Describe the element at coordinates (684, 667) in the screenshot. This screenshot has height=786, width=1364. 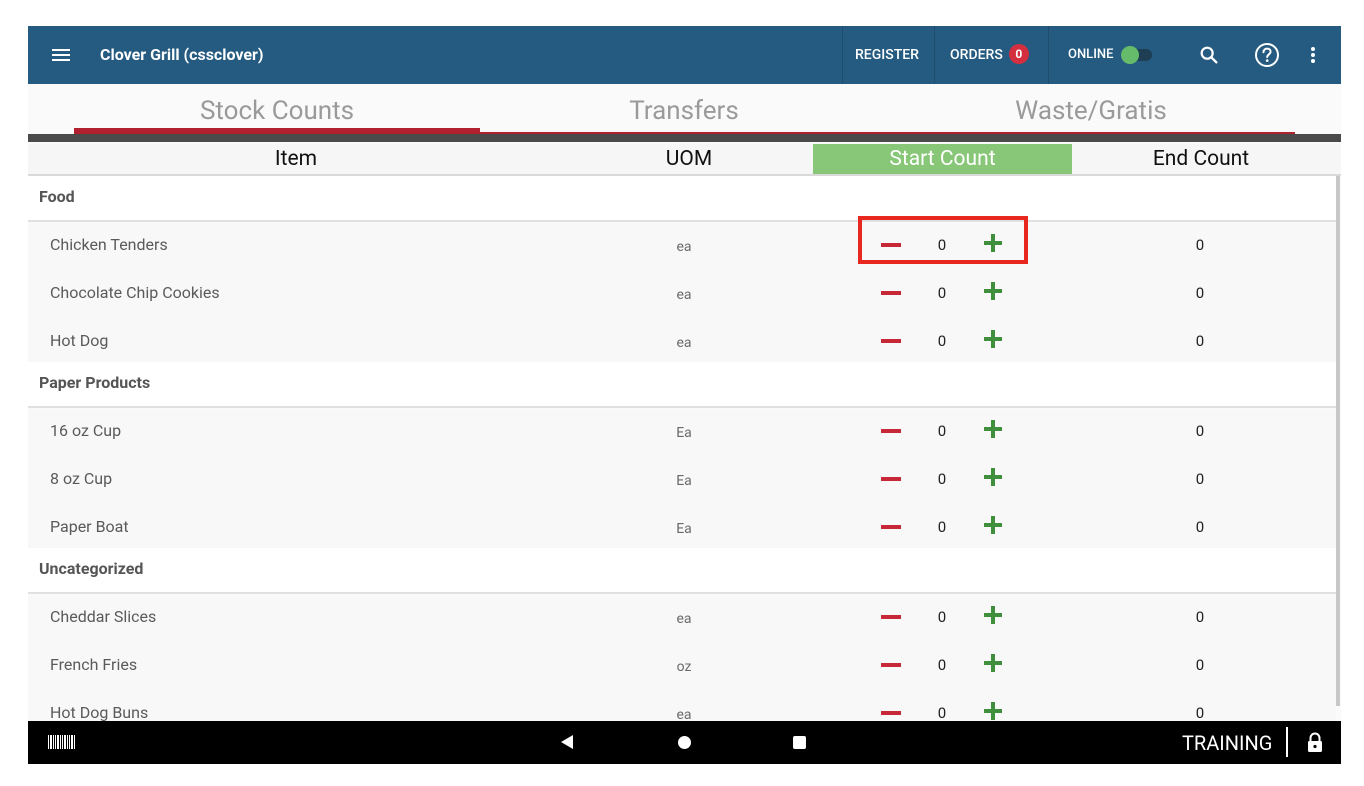
I see `item-uom: oz` at that location.